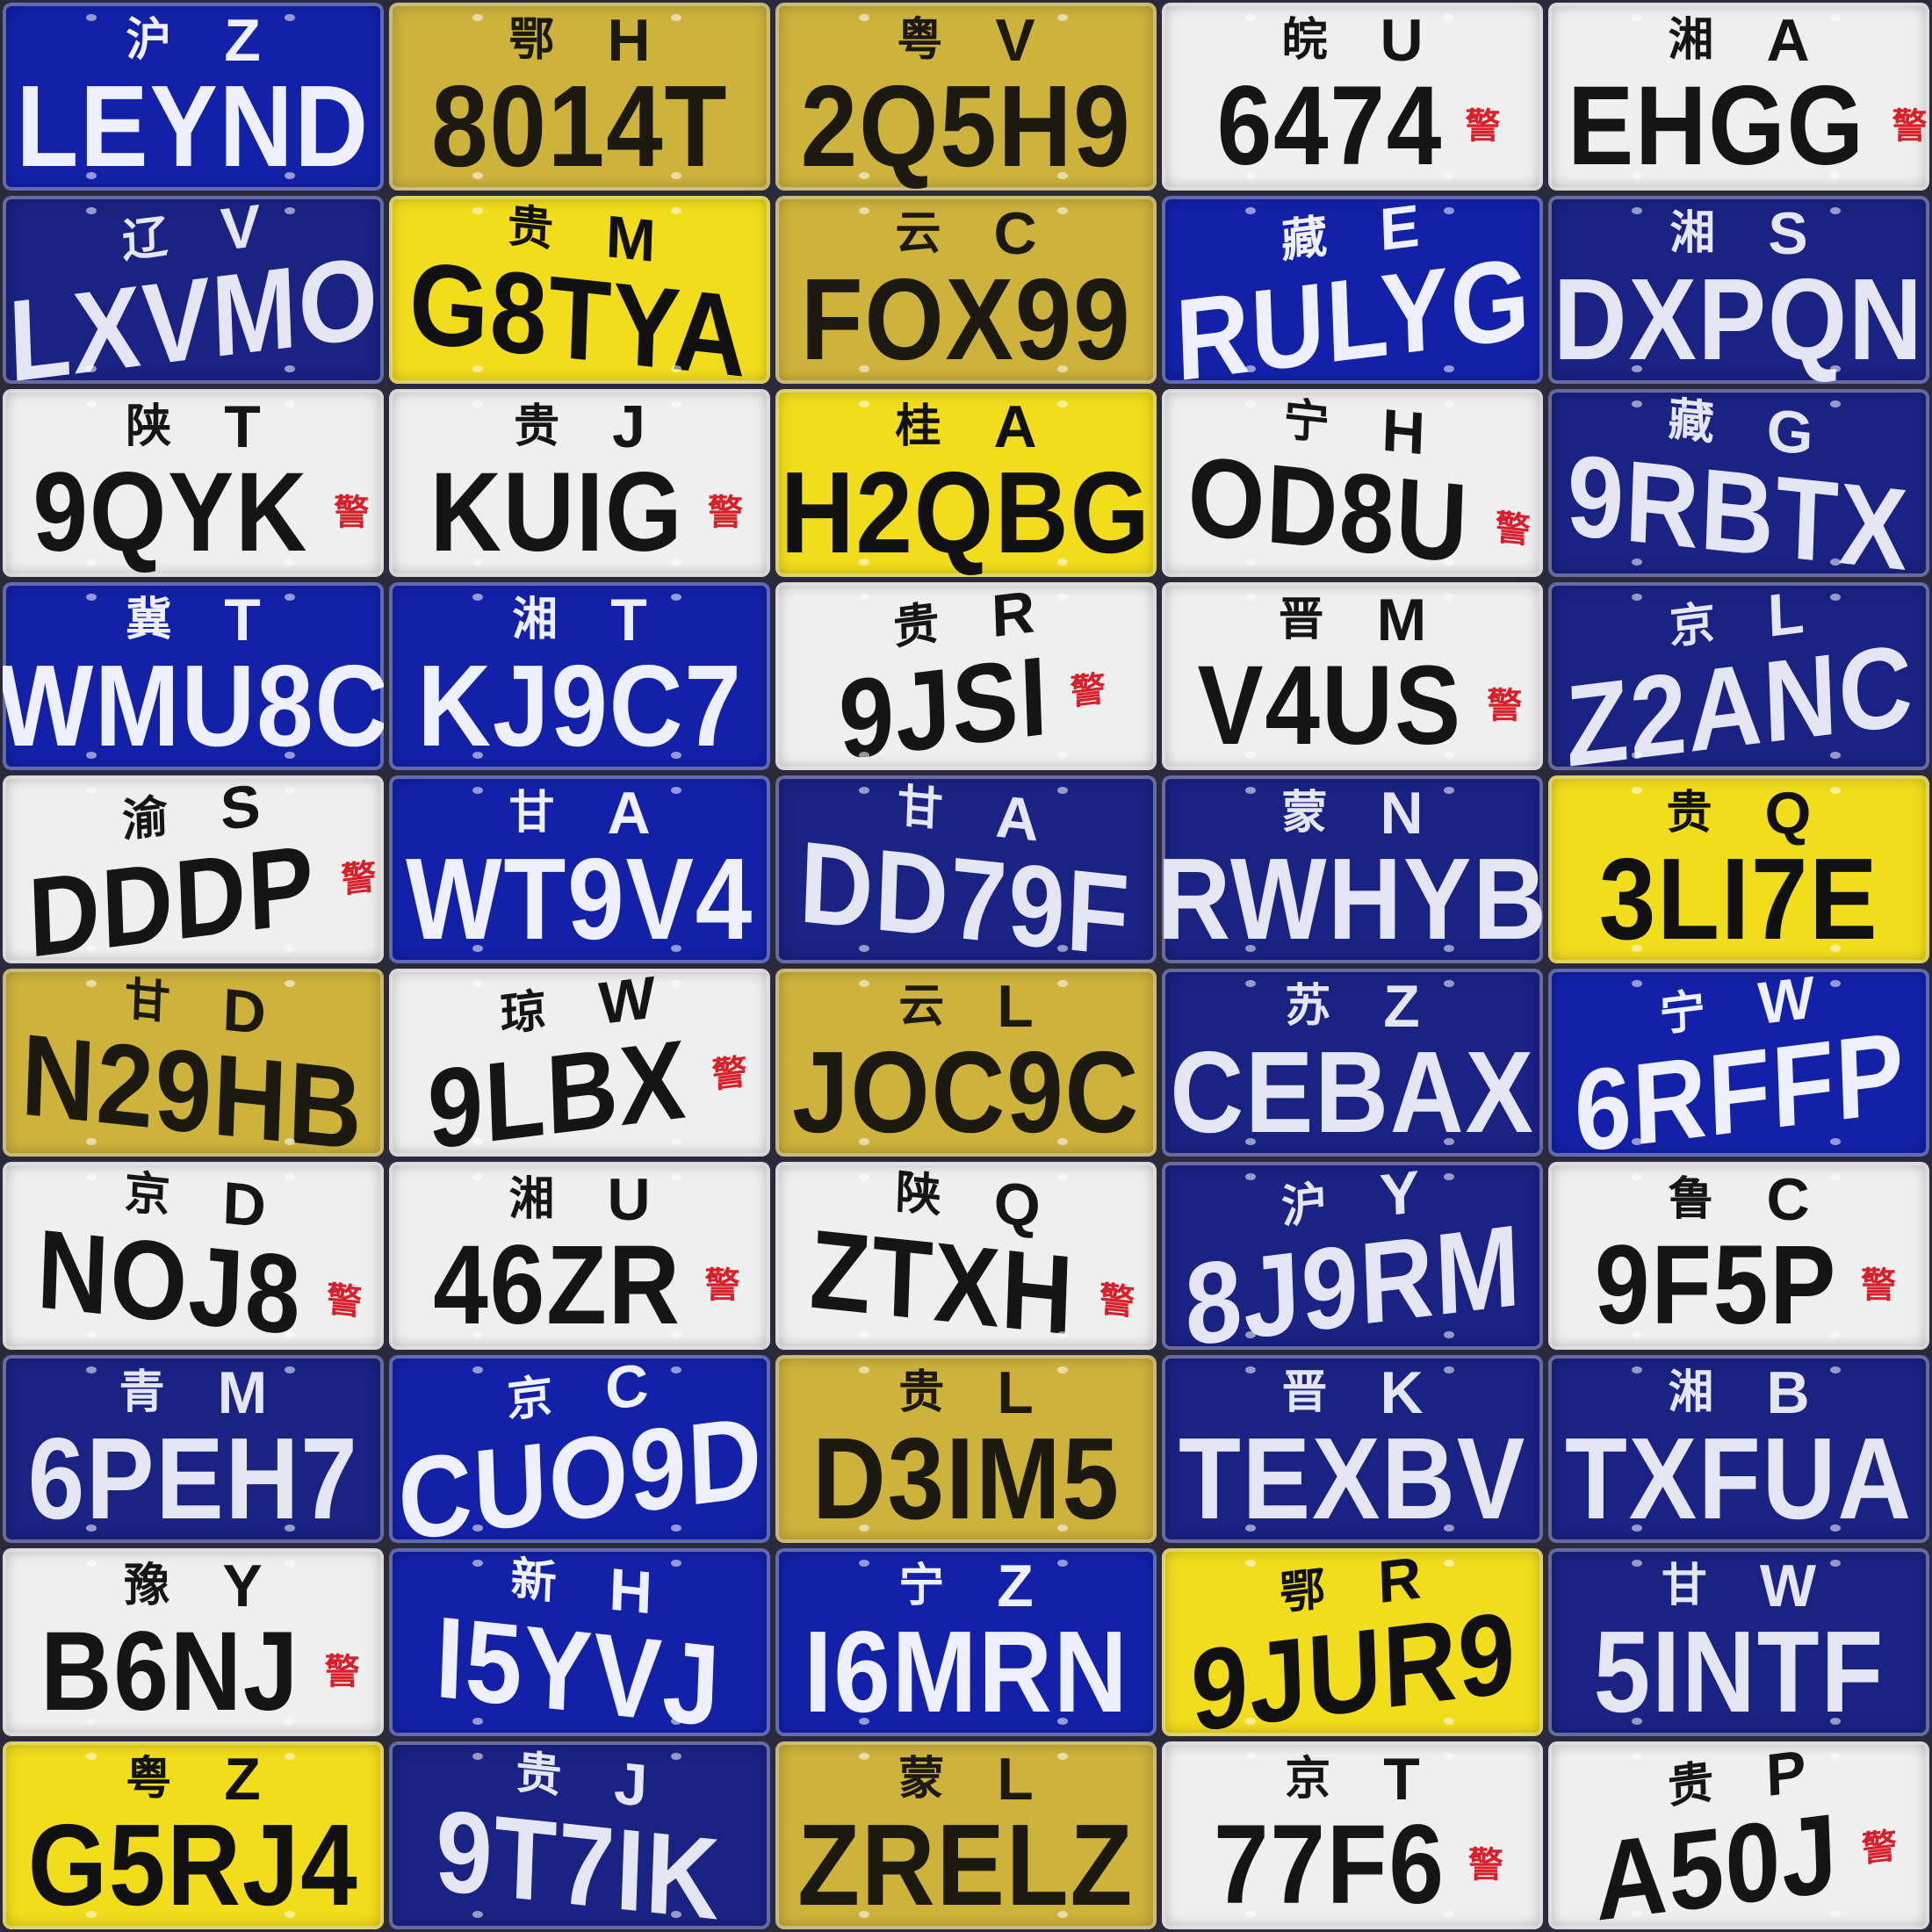  I want to click on plate-number: RULYG, so click(1353, 308).